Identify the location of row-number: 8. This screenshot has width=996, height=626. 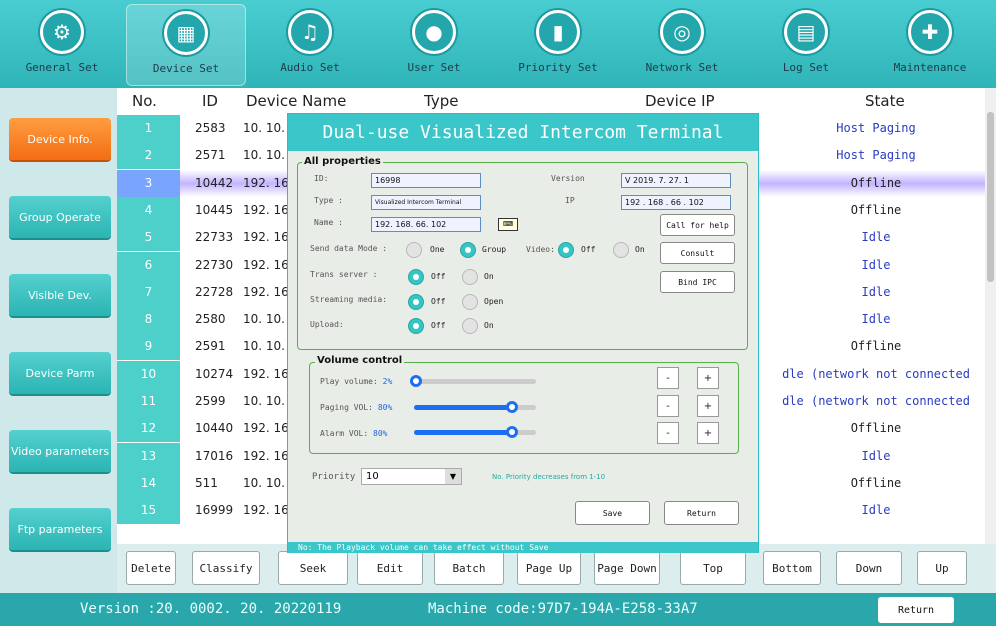
(148, 320).